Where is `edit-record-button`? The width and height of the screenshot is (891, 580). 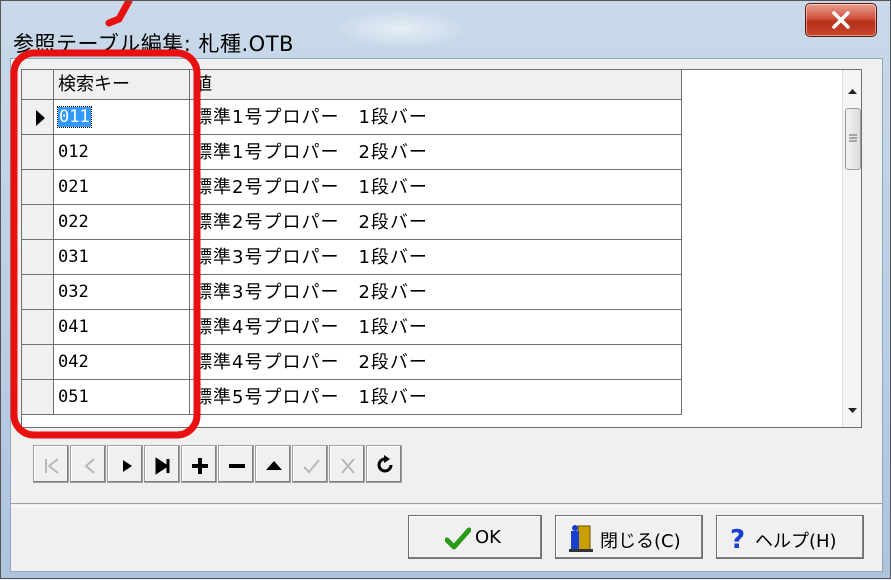
edit-record-button is located at coordinates (273, 464).